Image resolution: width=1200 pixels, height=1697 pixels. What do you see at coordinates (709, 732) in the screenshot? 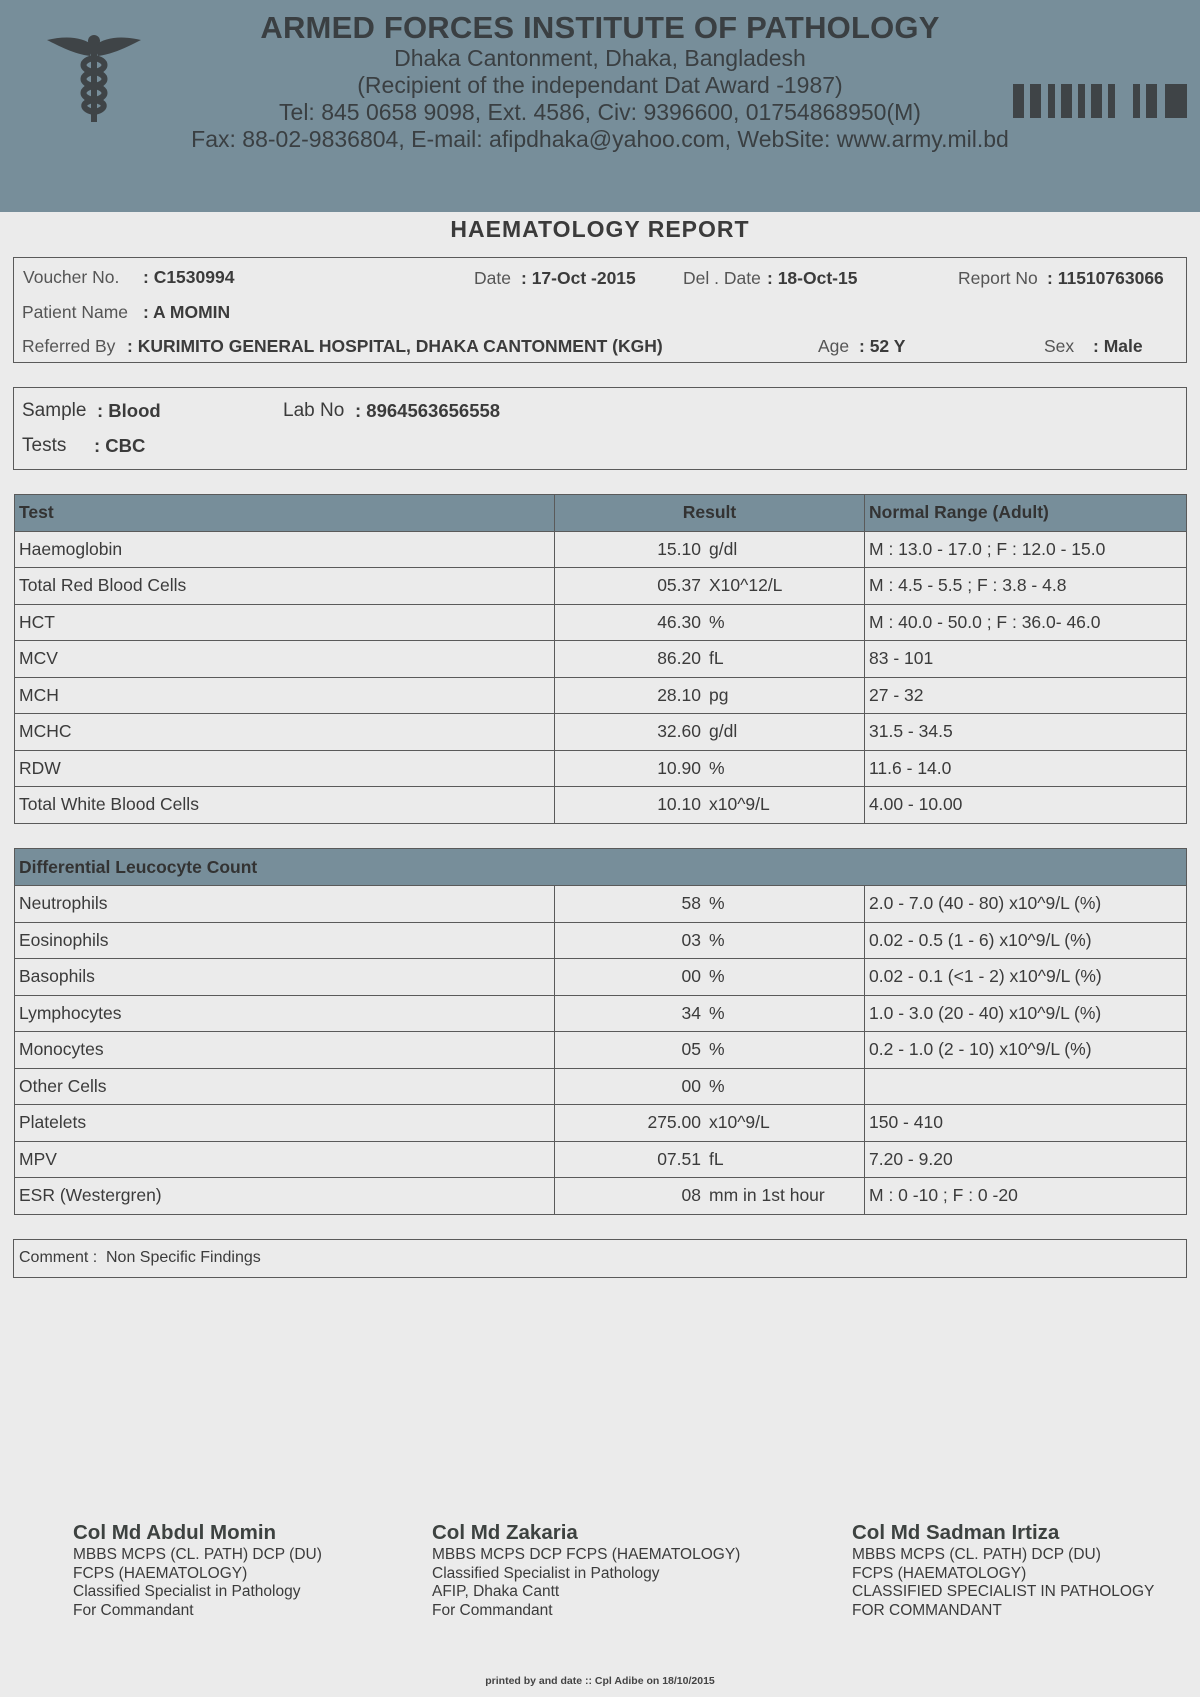
I see `result-cell: 32.60 g/dl` at bounding box center [709, 732].